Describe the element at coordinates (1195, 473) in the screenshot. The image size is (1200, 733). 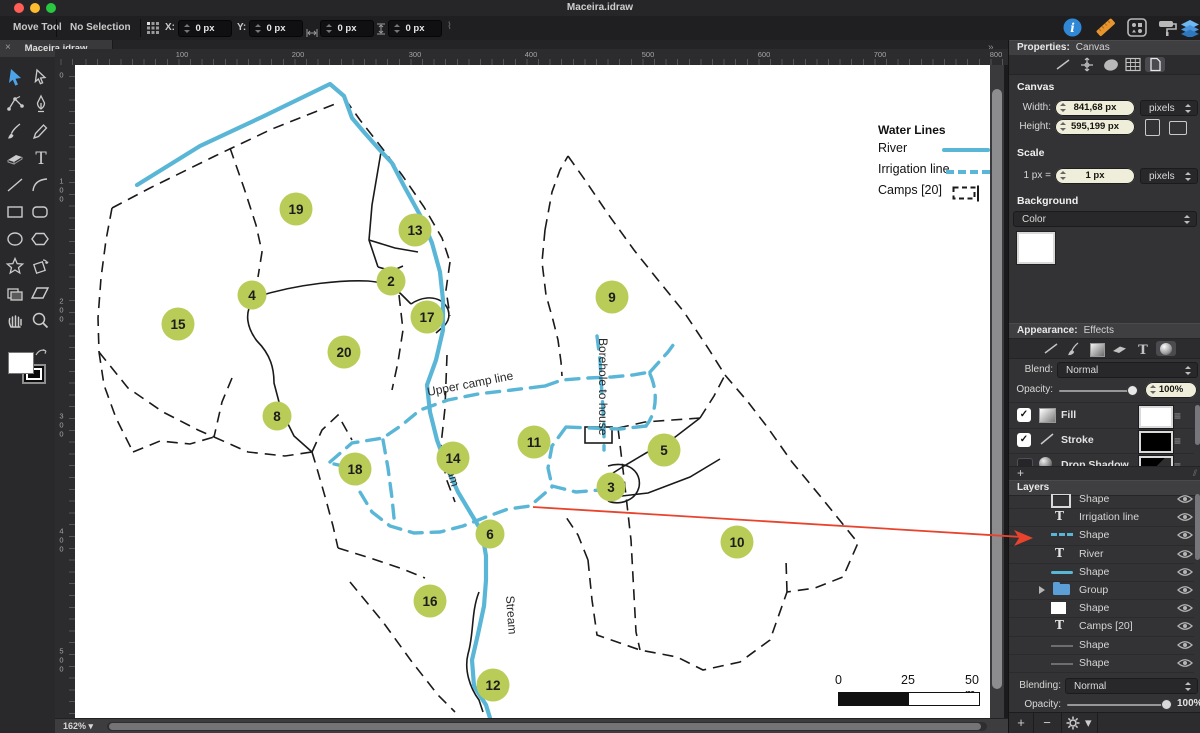
I see `panel-resize-grip: ⫽` at that location.